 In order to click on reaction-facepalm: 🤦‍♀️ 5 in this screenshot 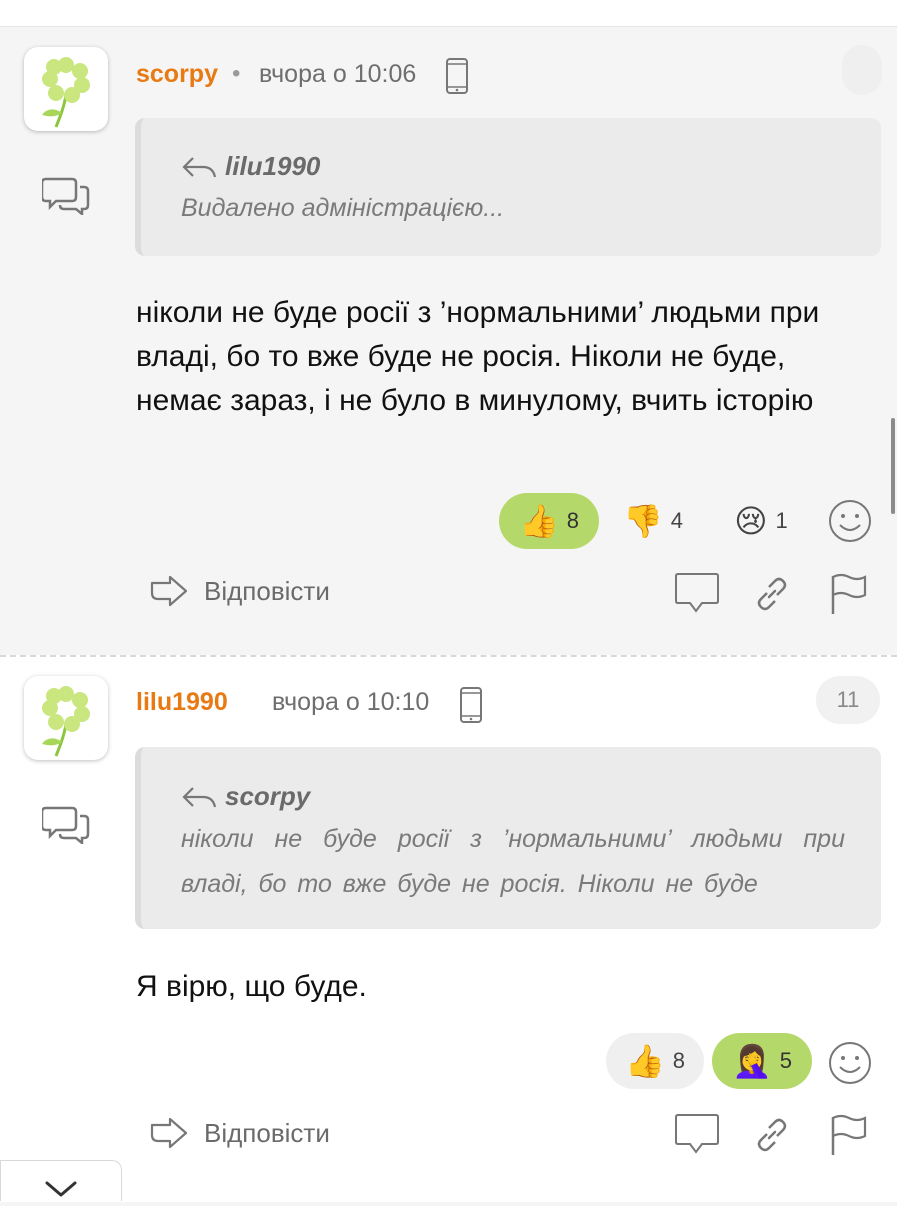, I will do `click(762, 1061)`.